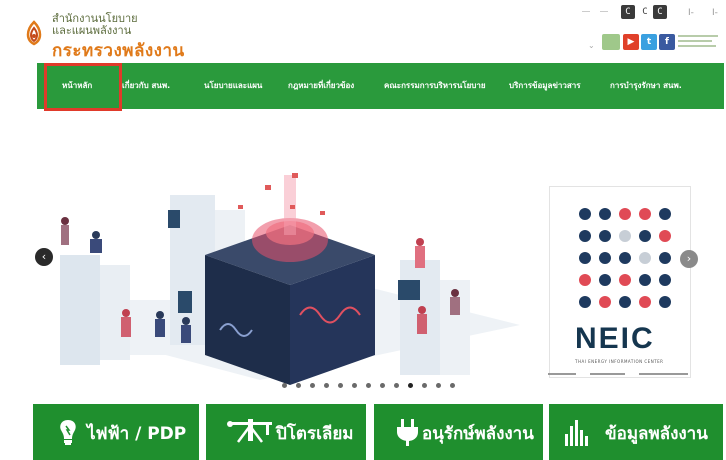 The image size is (726, 460). What do you see at coordinates (625, 258) in the screenshot?
I see `neic-dot-grid` at bounding box center [625, 258].